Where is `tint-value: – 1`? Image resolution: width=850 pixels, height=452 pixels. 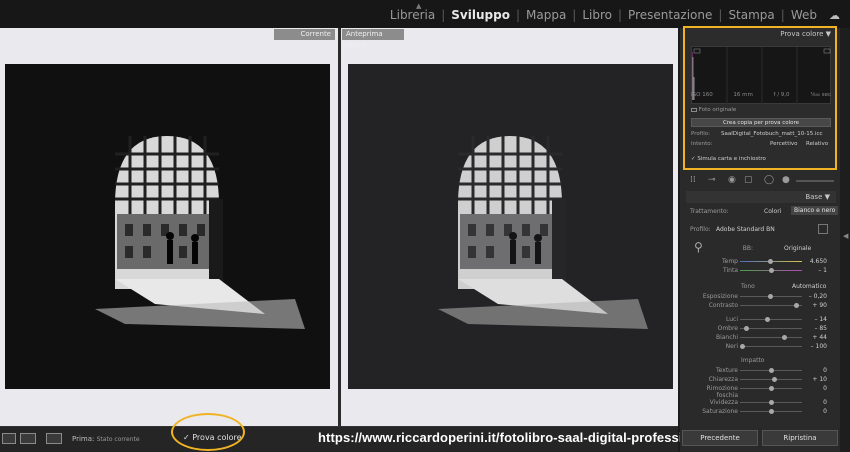 tint-value: – 1 is located at coordinates (815, 270).